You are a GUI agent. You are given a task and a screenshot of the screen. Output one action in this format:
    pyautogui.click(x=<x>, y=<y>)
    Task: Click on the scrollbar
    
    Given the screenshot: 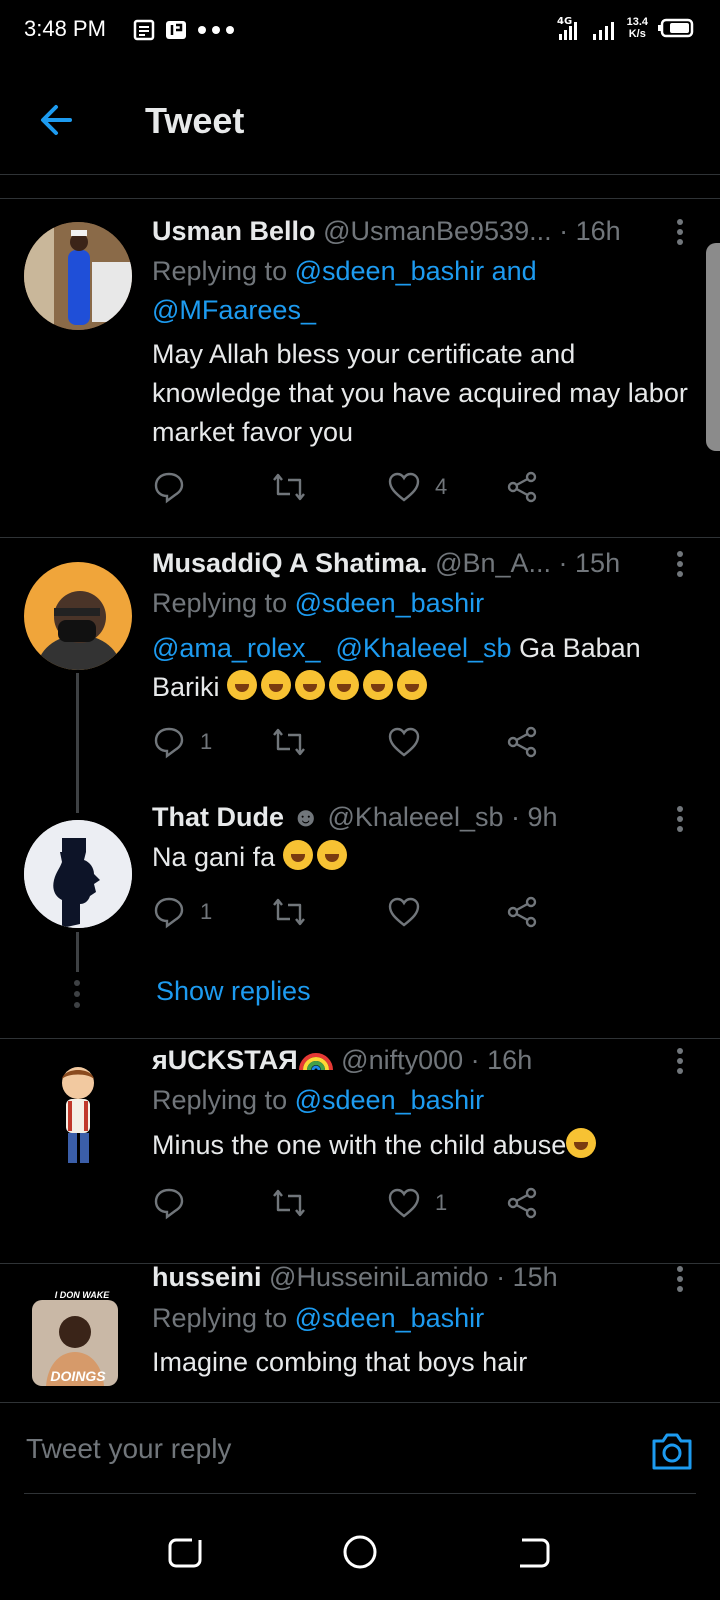 What is the action you would take?
    pyautogui.click(x=713, y=347)
    